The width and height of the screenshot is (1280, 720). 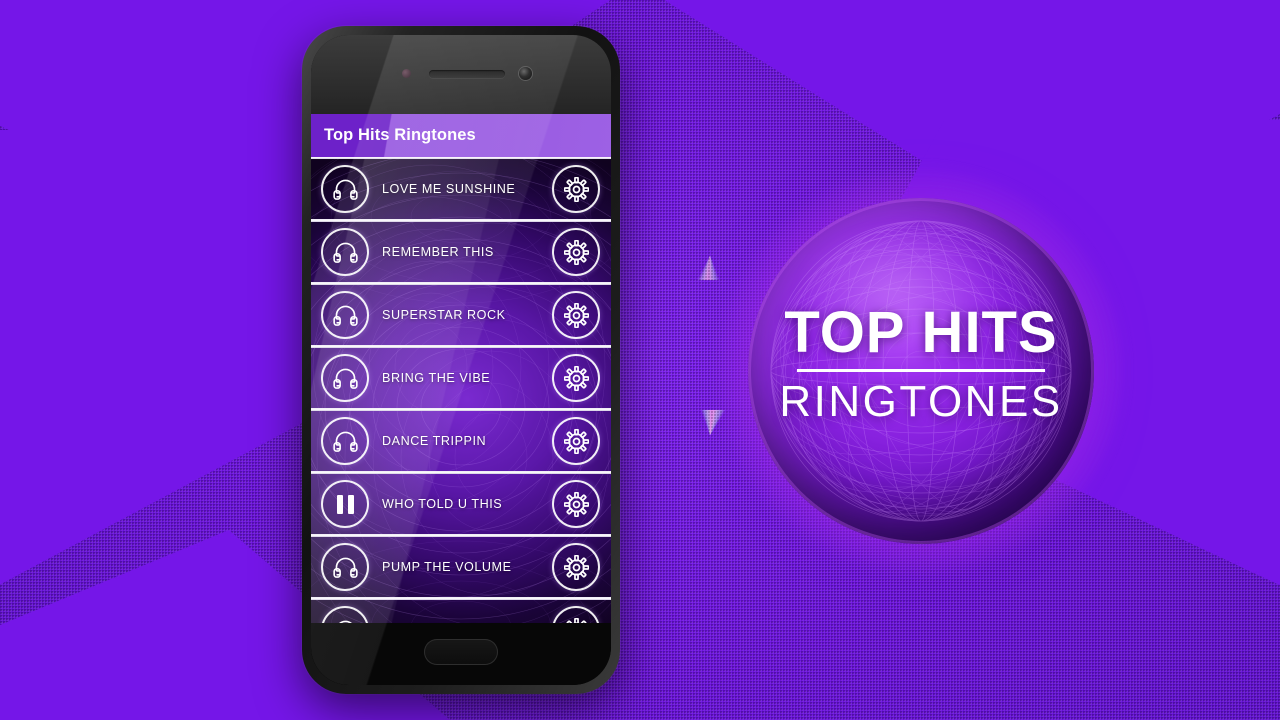 I want to click on ringtone-row: WHO TOLD U THIS, so click(x=461, y=504).